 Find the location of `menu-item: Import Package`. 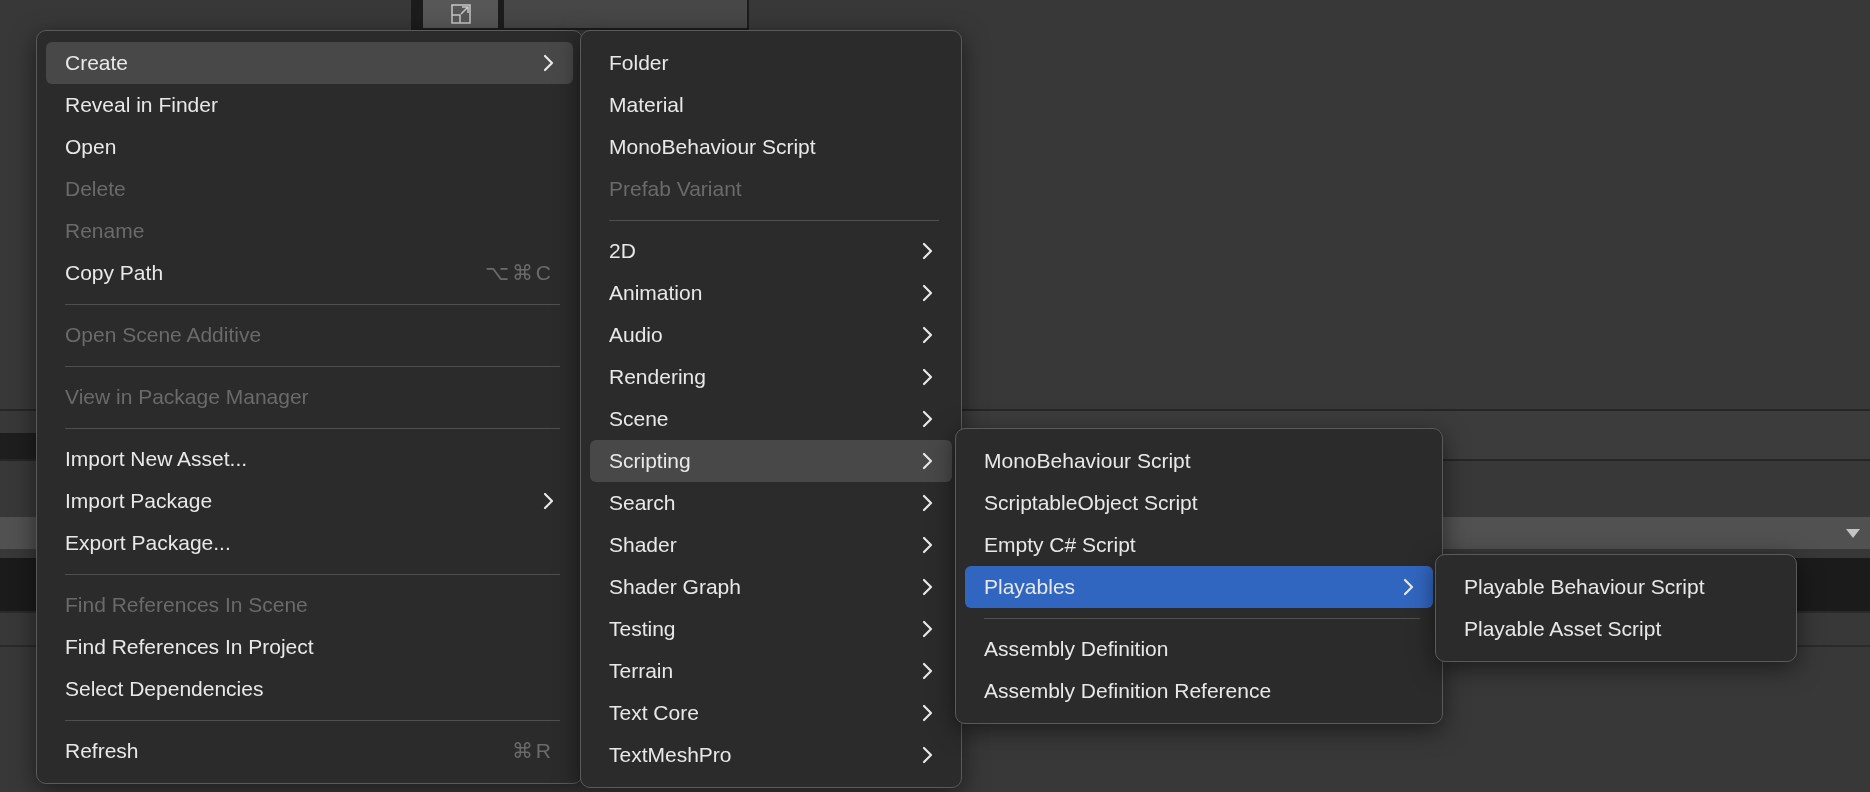

menu-item: Import Package is located at coordinates (309, 501).